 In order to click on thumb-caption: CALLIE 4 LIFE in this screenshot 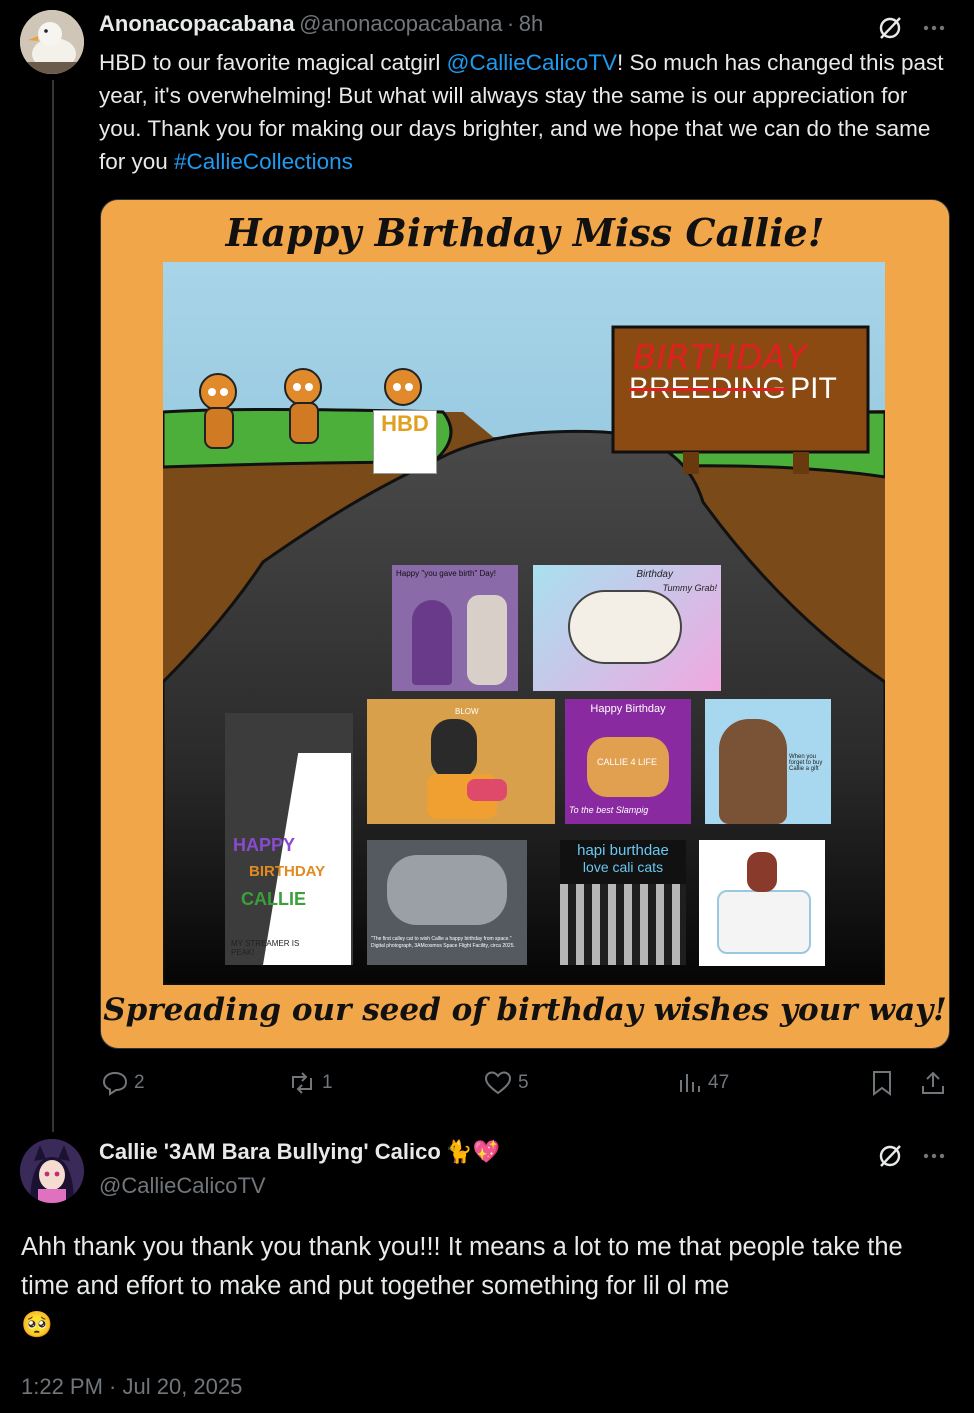, I will do `click(627, 762)`.